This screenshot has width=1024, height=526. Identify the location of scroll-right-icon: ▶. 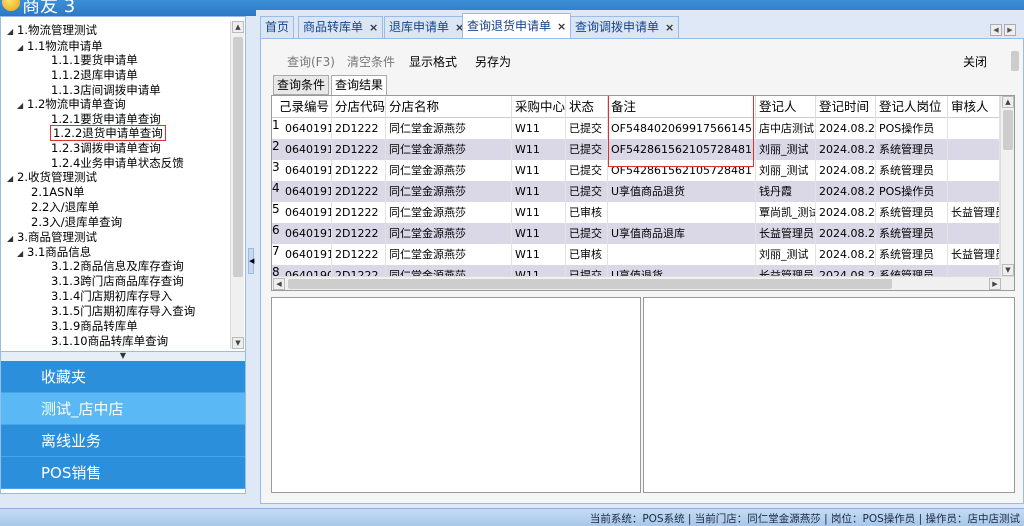
(995, 284).